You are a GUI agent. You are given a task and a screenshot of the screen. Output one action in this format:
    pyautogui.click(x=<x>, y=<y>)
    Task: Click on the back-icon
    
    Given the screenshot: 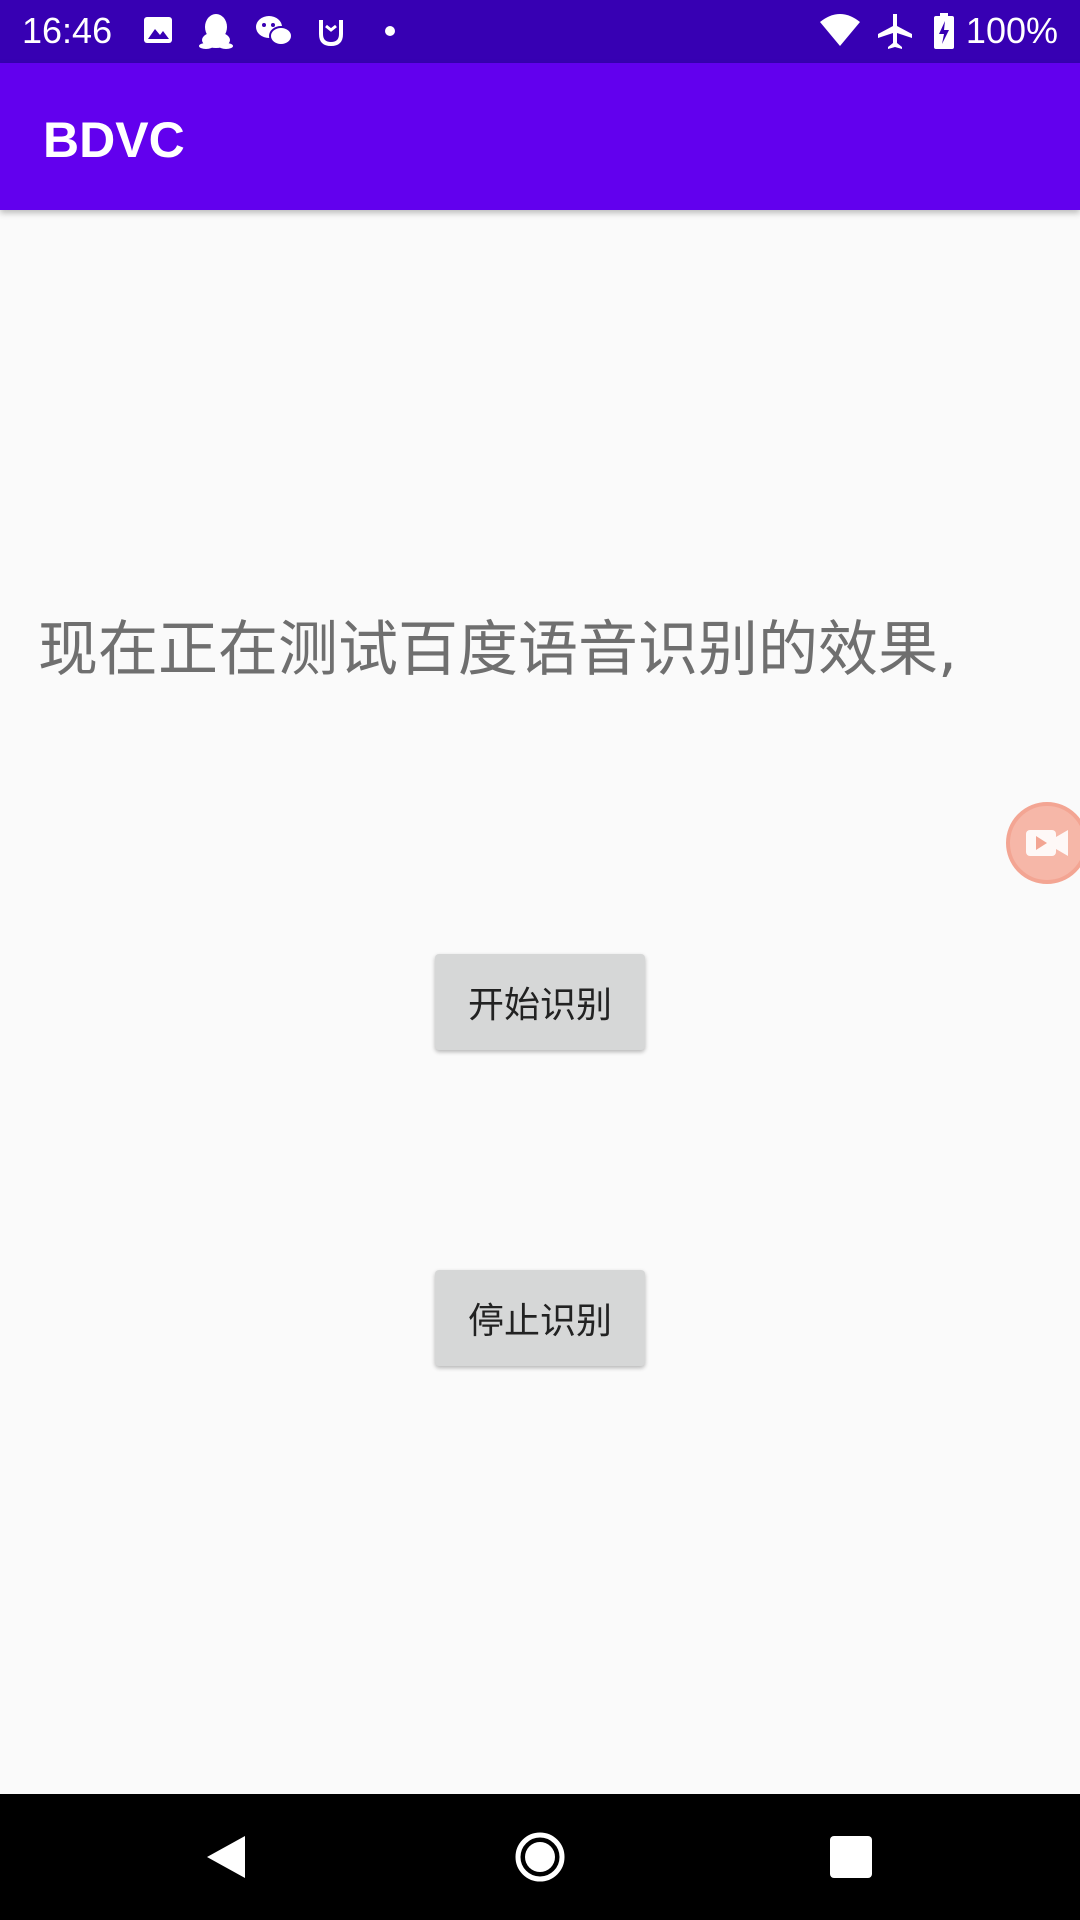 What is the action you would take?
    pyautogui.click(x=226, y=1857)
    